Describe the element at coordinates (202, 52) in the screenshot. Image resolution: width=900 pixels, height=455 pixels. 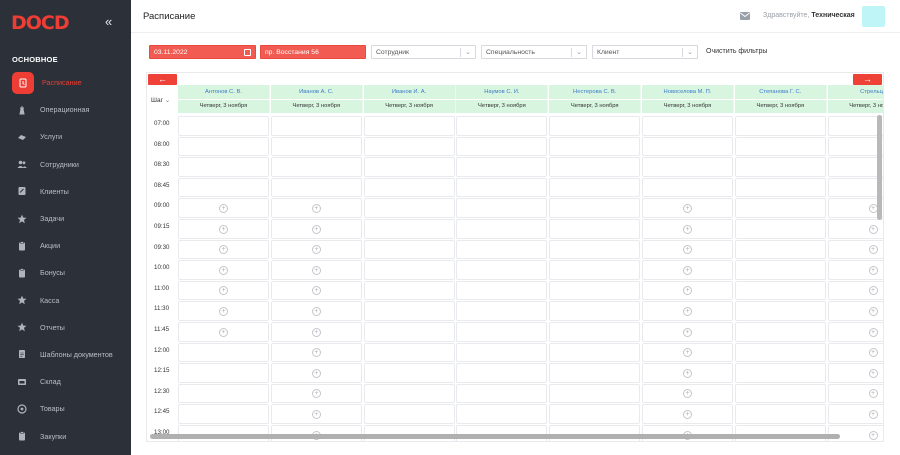
I see `date-picker: 03.11.2022` at that location.